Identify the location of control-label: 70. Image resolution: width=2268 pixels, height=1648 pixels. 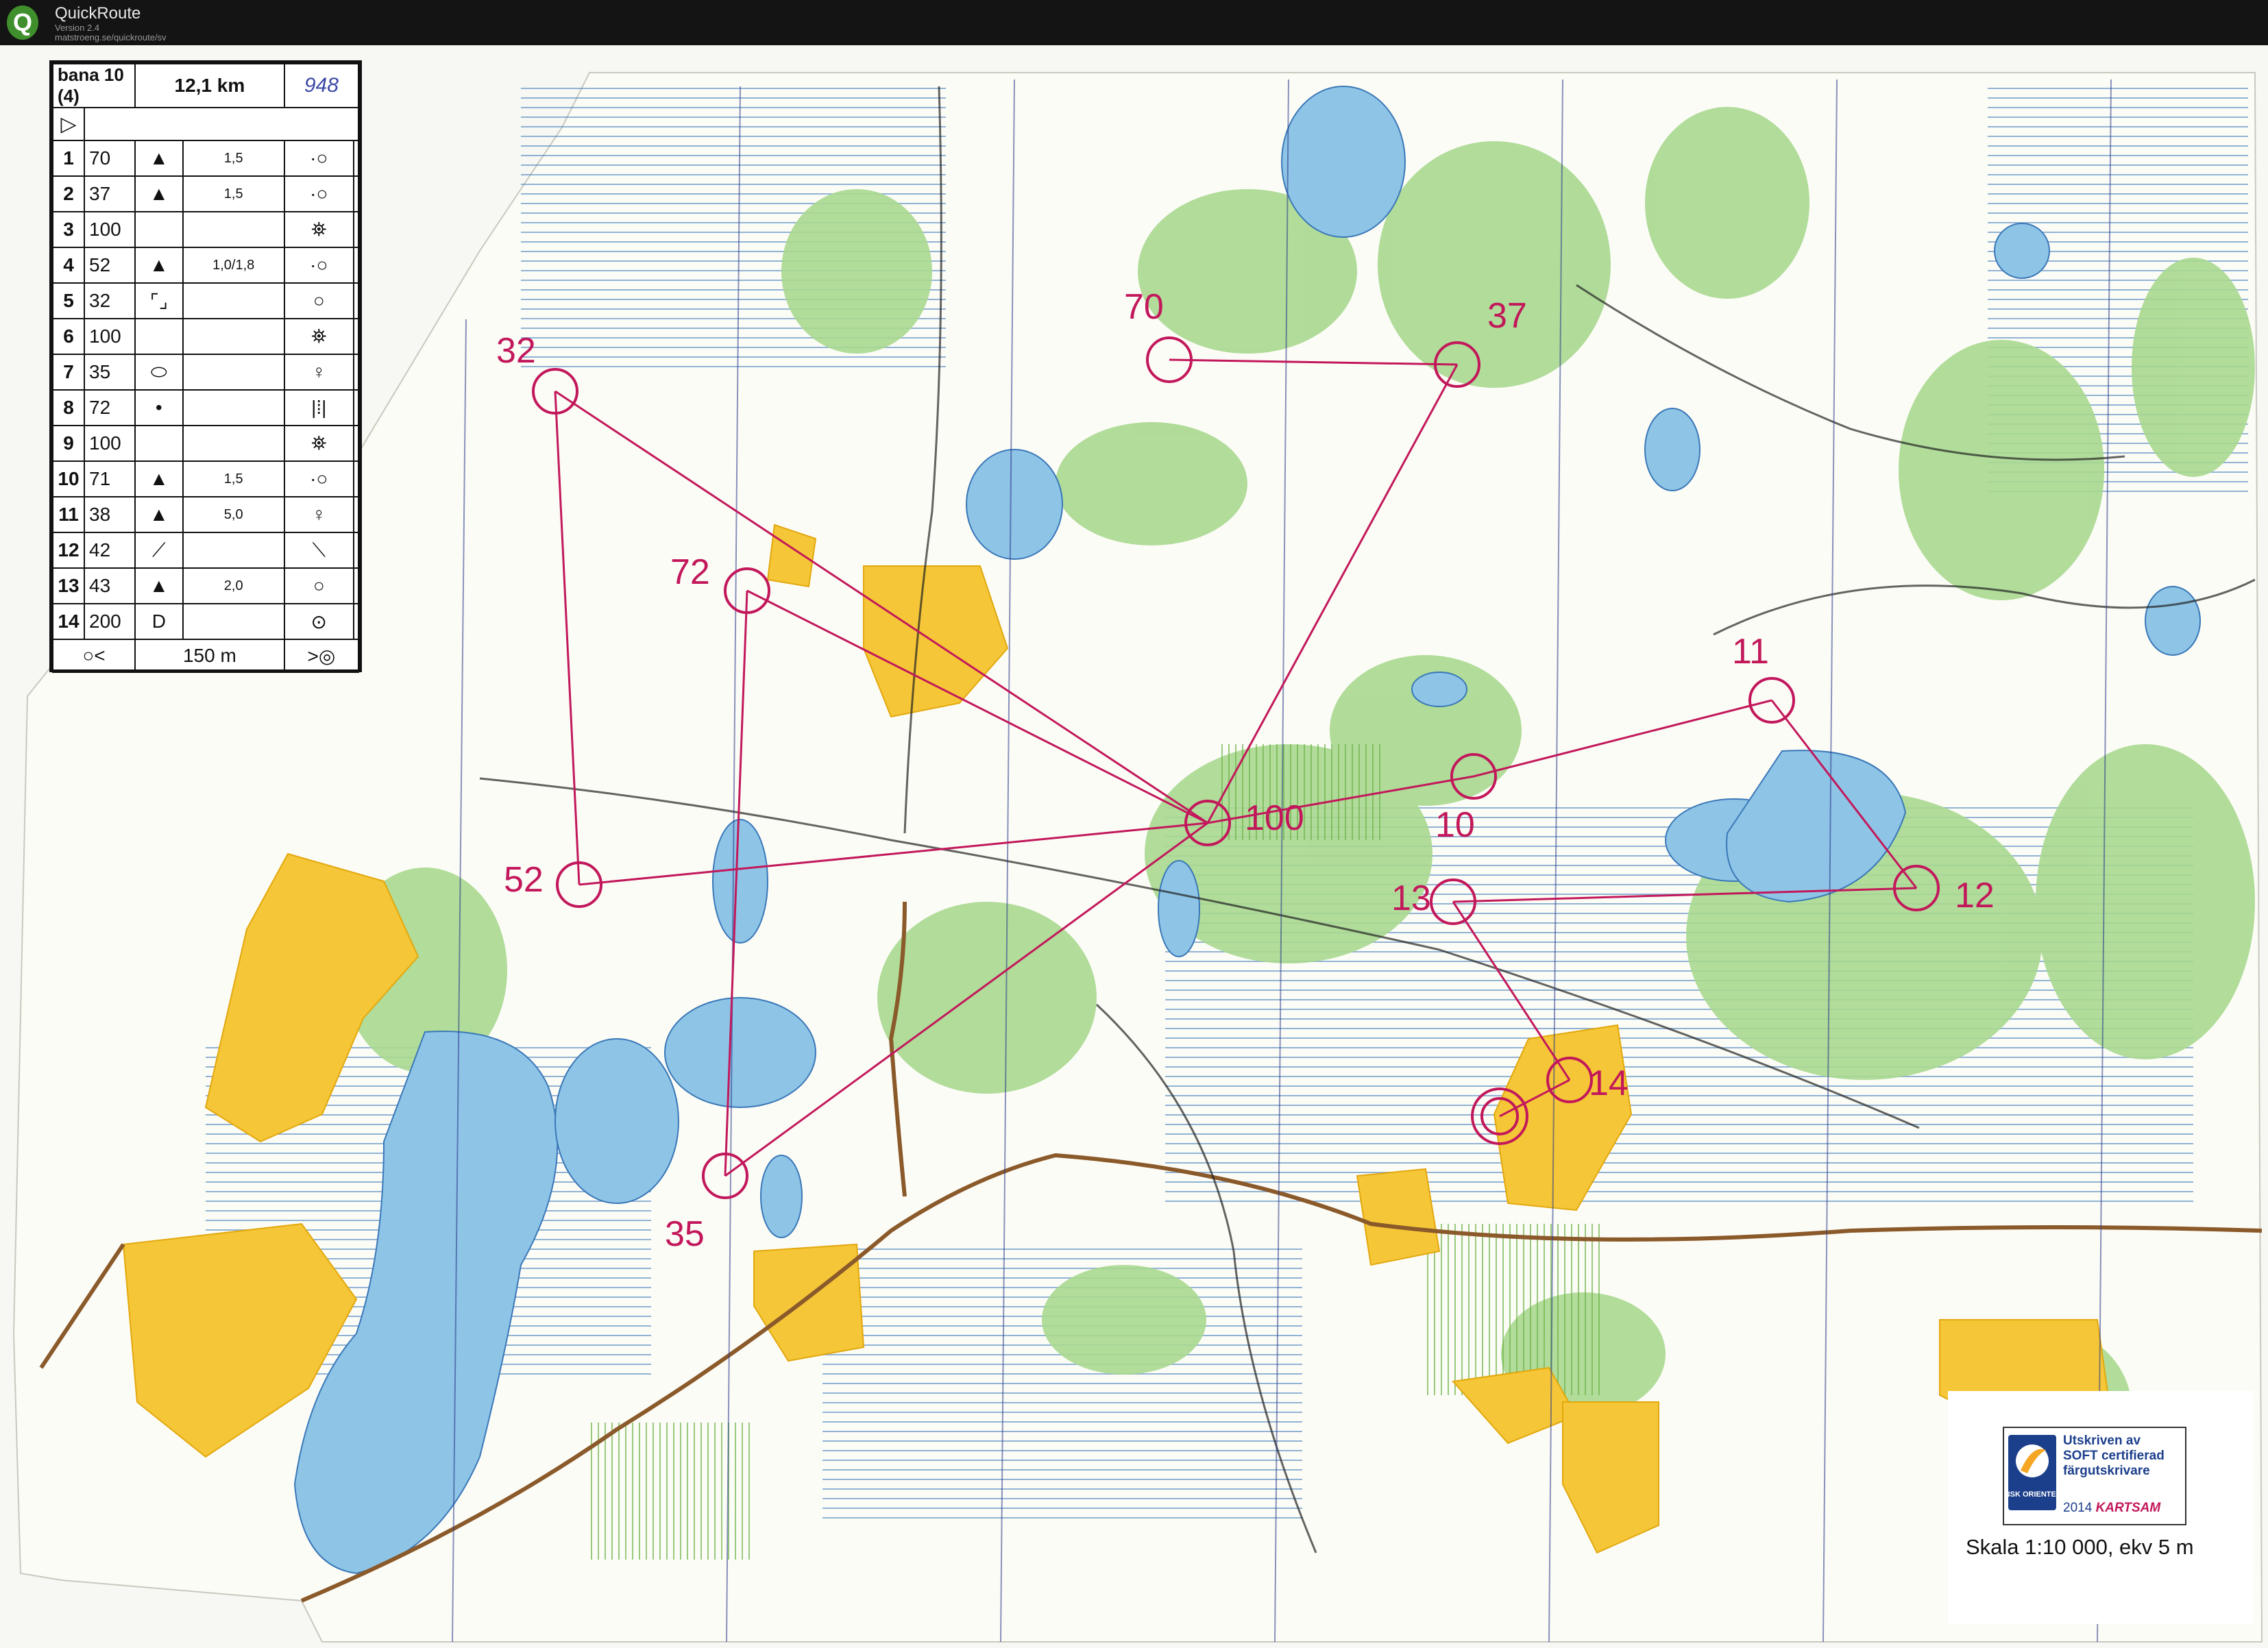
(1144, 307).